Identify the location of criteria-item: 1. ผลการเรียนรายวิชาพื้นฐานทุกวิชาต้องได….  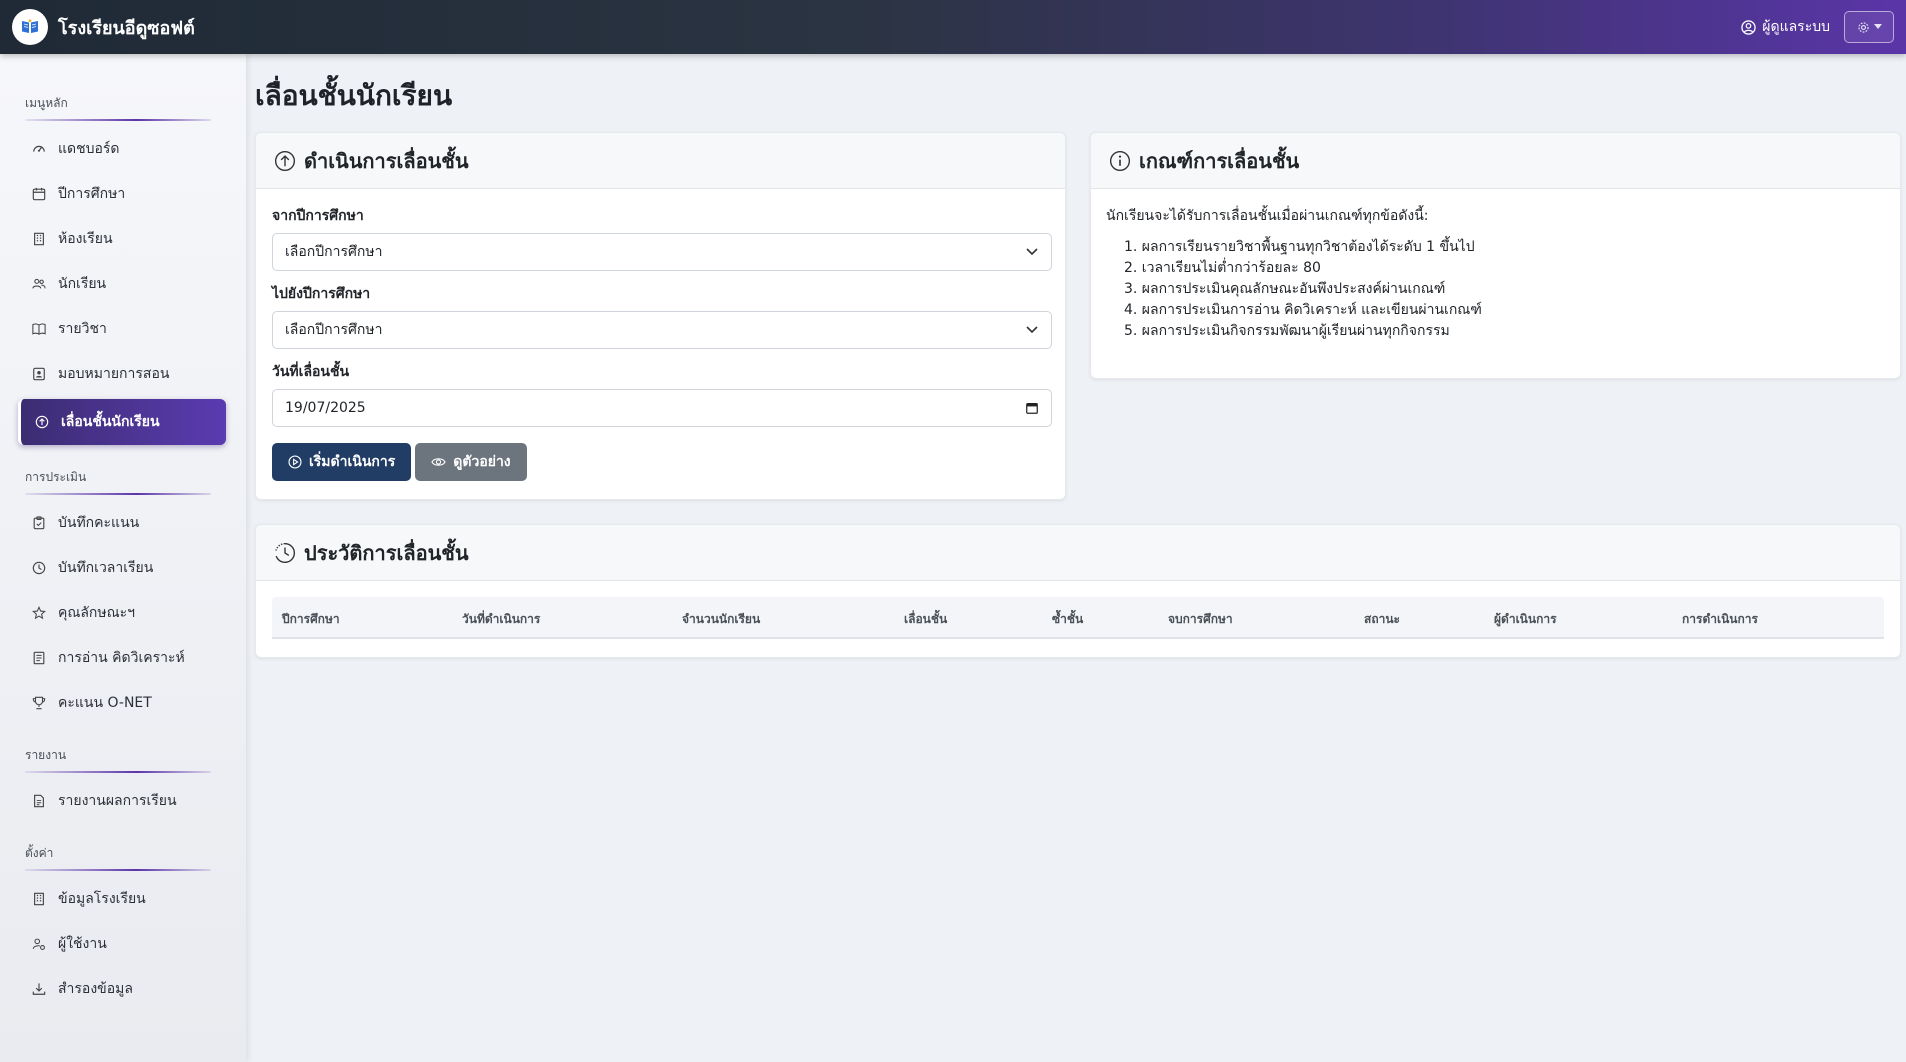
(1299, 247).